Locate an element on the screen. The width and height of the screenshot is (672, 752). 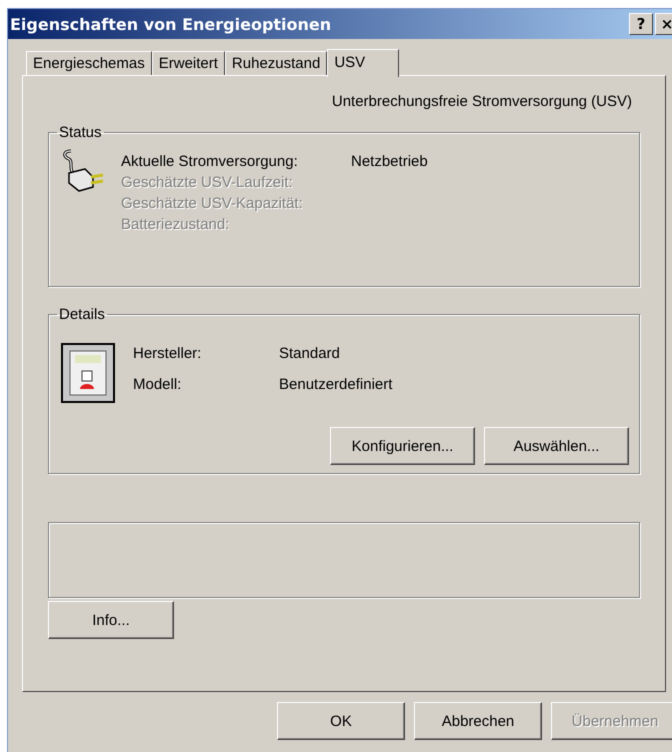
status-value: Netzbetrieb is located at coordinates (389, 161).